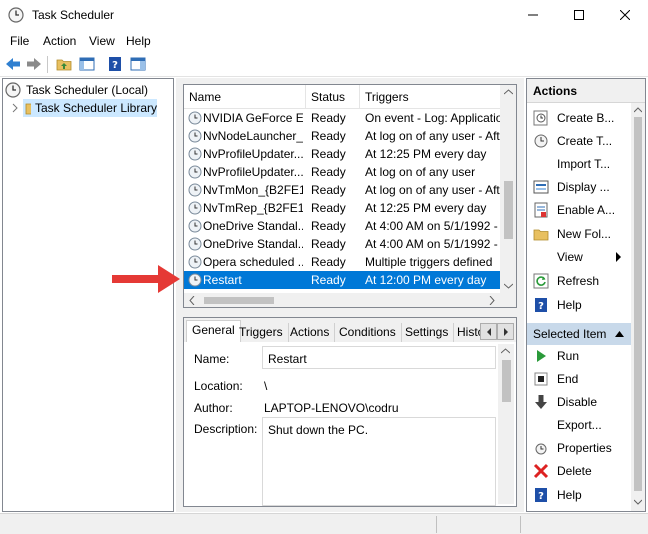  What do you see at coordinates (541, 281) in the screenshot?
I see `refresh-icon` at bounding box center [541, 281].